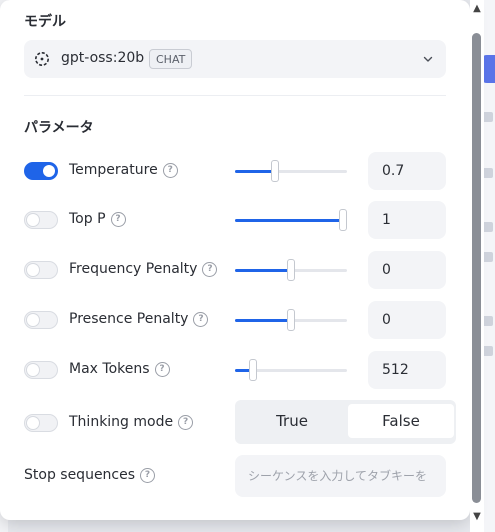 The height and width of the screenshot is (532, 495). Describe the element at coordinates (407, 370) in the screenshot. I see `max-tokens-value-input: 512` at that location.